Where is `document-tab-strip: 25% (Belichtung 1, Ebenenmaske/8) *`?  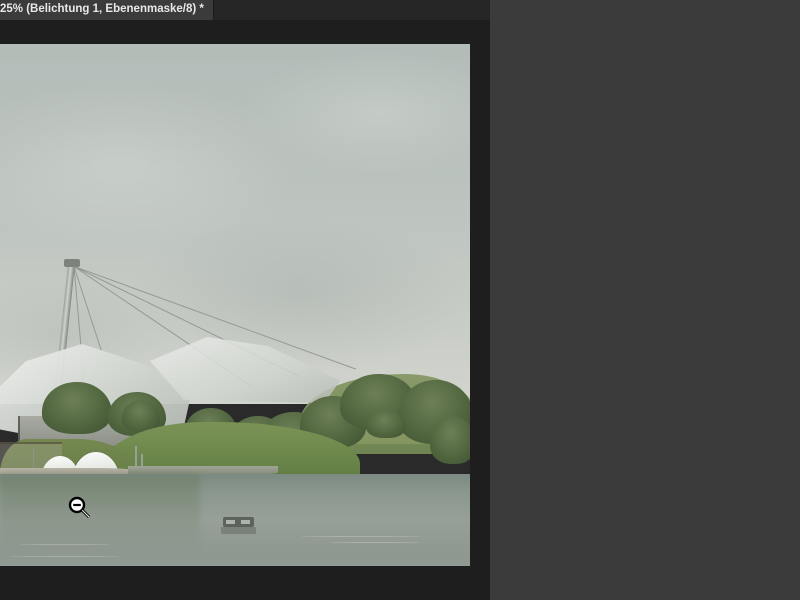 document-tab-strip: 25% (Belichtung 1, Ebenenmaske/8) * is located at coordinates (245, 10).